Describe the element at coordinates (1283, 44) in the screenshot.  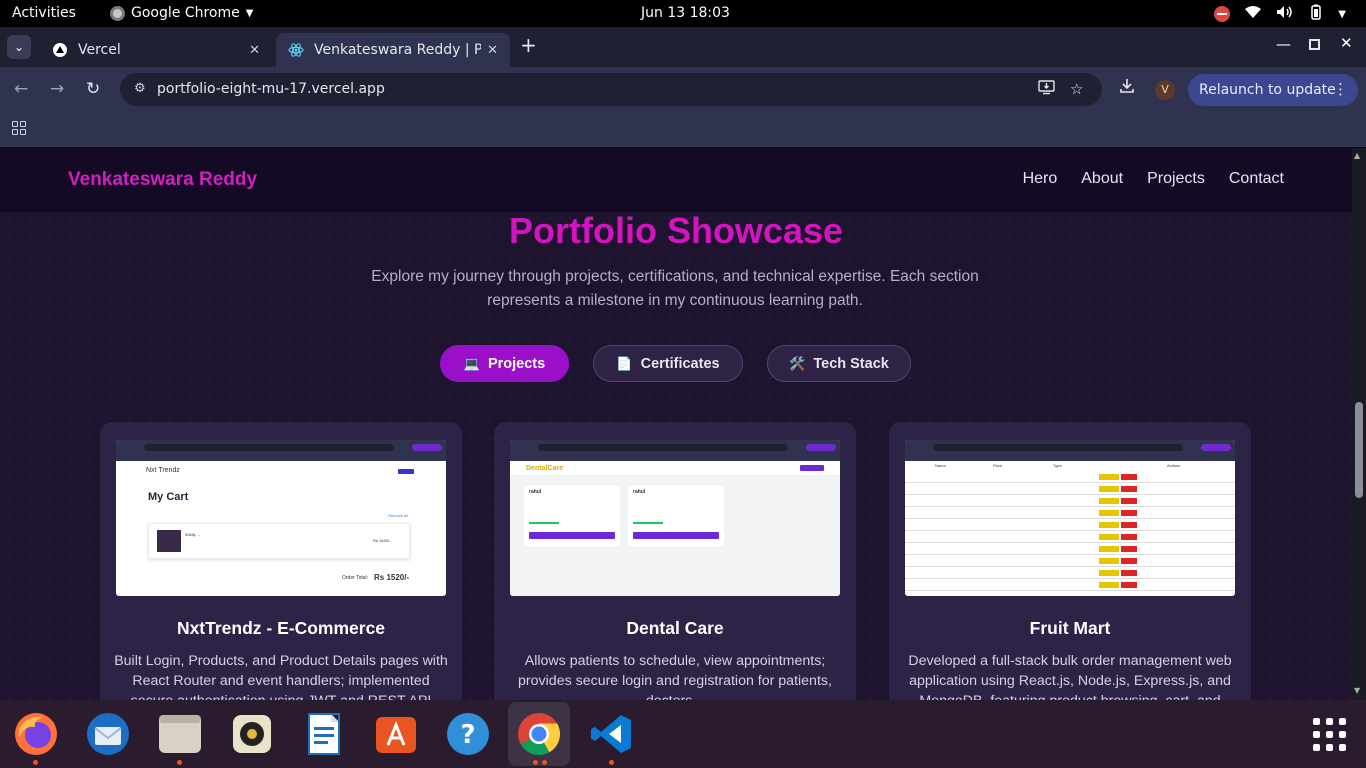
I see `minimize-icon: —` at that location.